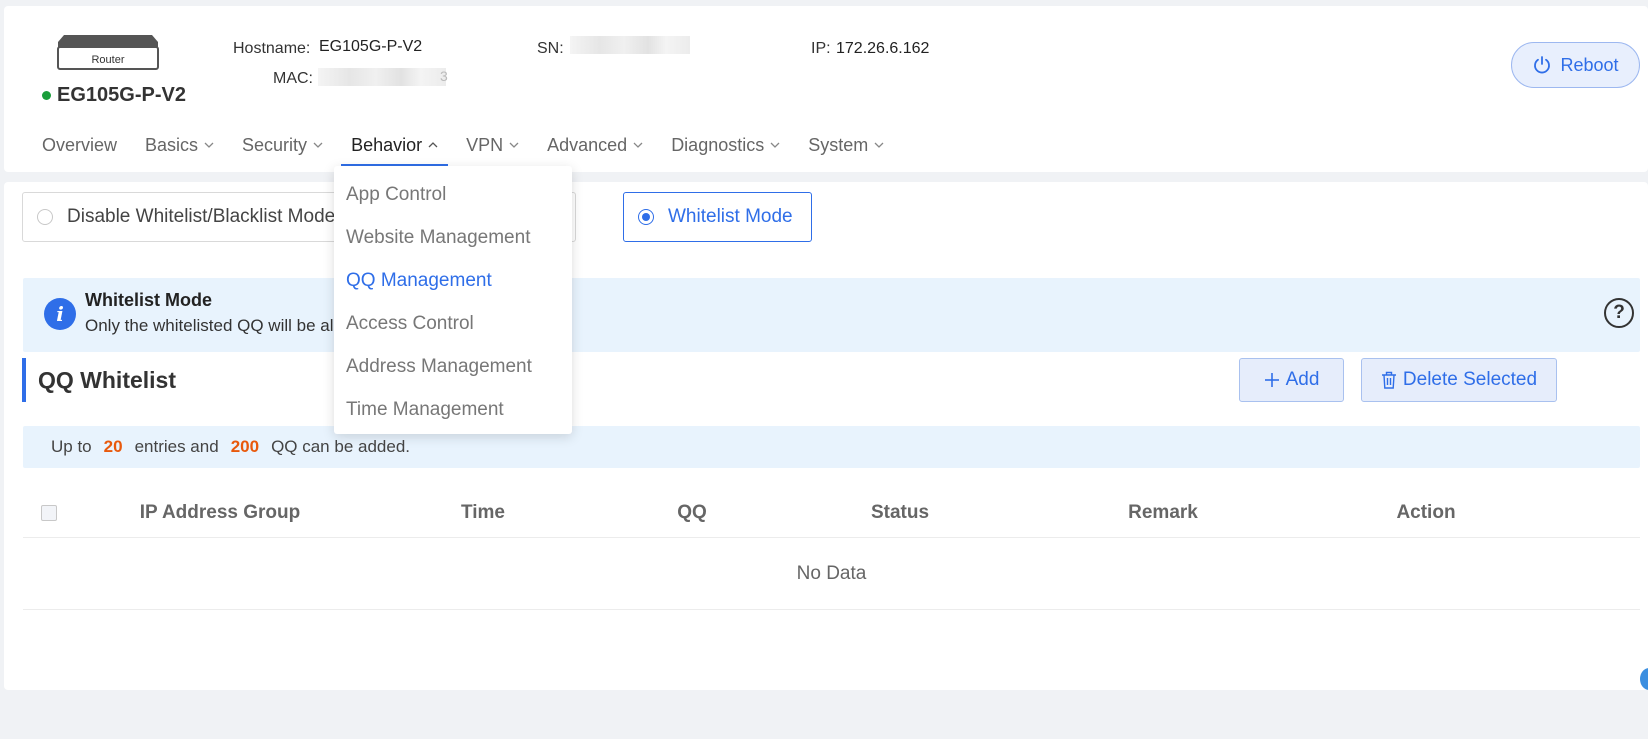 The width and height of the screenshot is (1648, 739). Describe the element at coordinates (172, 144) in the screenshot. I see `nav-item-label: Basics` at that location.